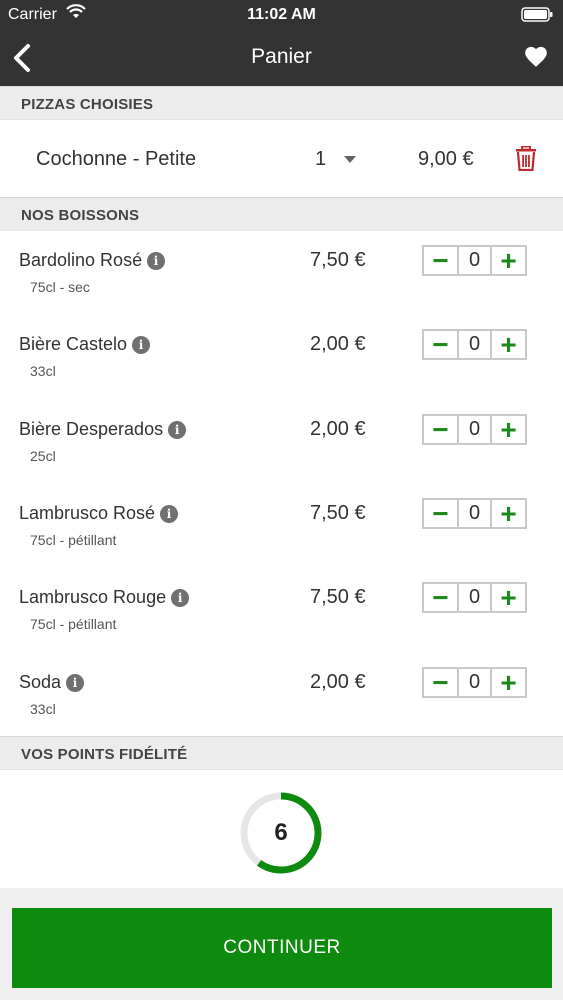 This screenshot has width=563, height=1000. I want to click on section-header-loyalty: VOS POINTS FIDÉLITÉ, so click(281, 753).